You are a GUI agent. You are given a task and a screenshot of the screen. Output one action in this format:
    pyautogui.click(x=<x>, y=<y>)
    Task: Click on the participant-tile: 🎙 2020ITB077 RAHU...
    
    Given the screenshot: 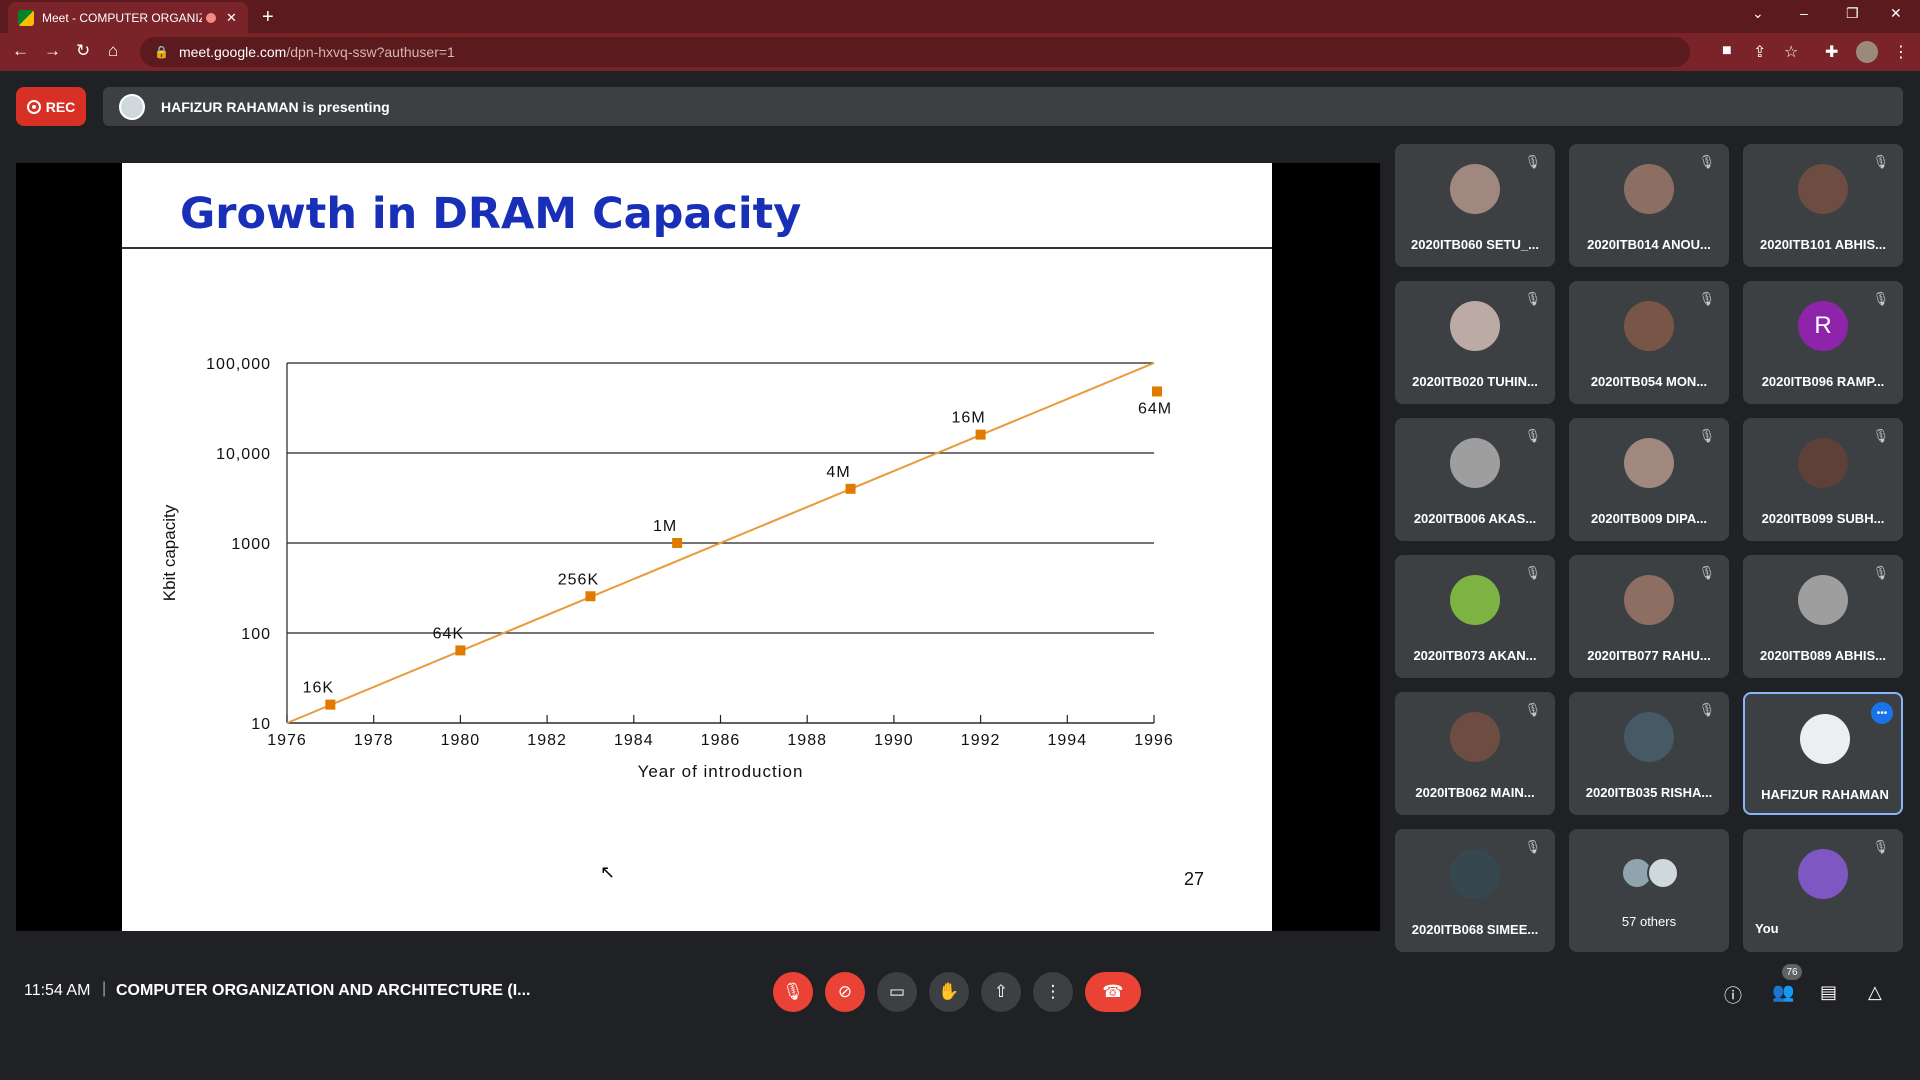 What is the action you would take?
    pyautogui.click(x=1649, y=616)
    